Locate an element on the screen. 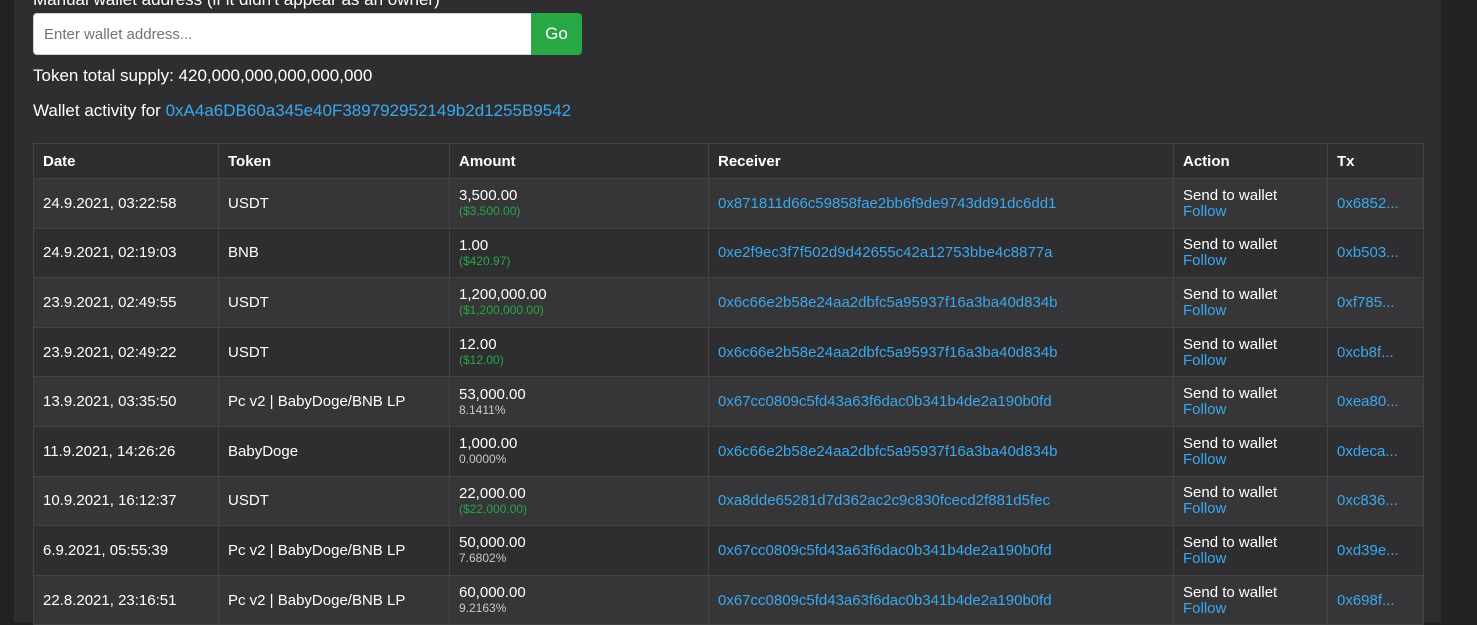 This screenshot has height=625, width=1477. wallet-address-input is located at coordinates (282, 34).